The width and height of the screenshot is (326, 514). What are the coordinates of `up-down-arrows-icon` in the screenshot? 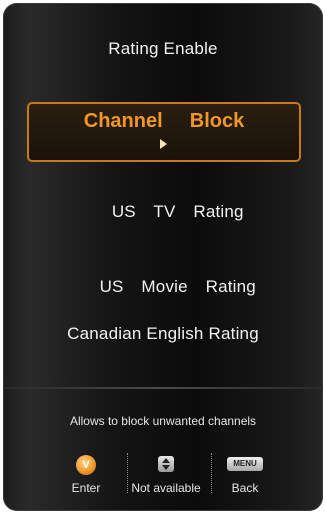 It's located at (166, 464).